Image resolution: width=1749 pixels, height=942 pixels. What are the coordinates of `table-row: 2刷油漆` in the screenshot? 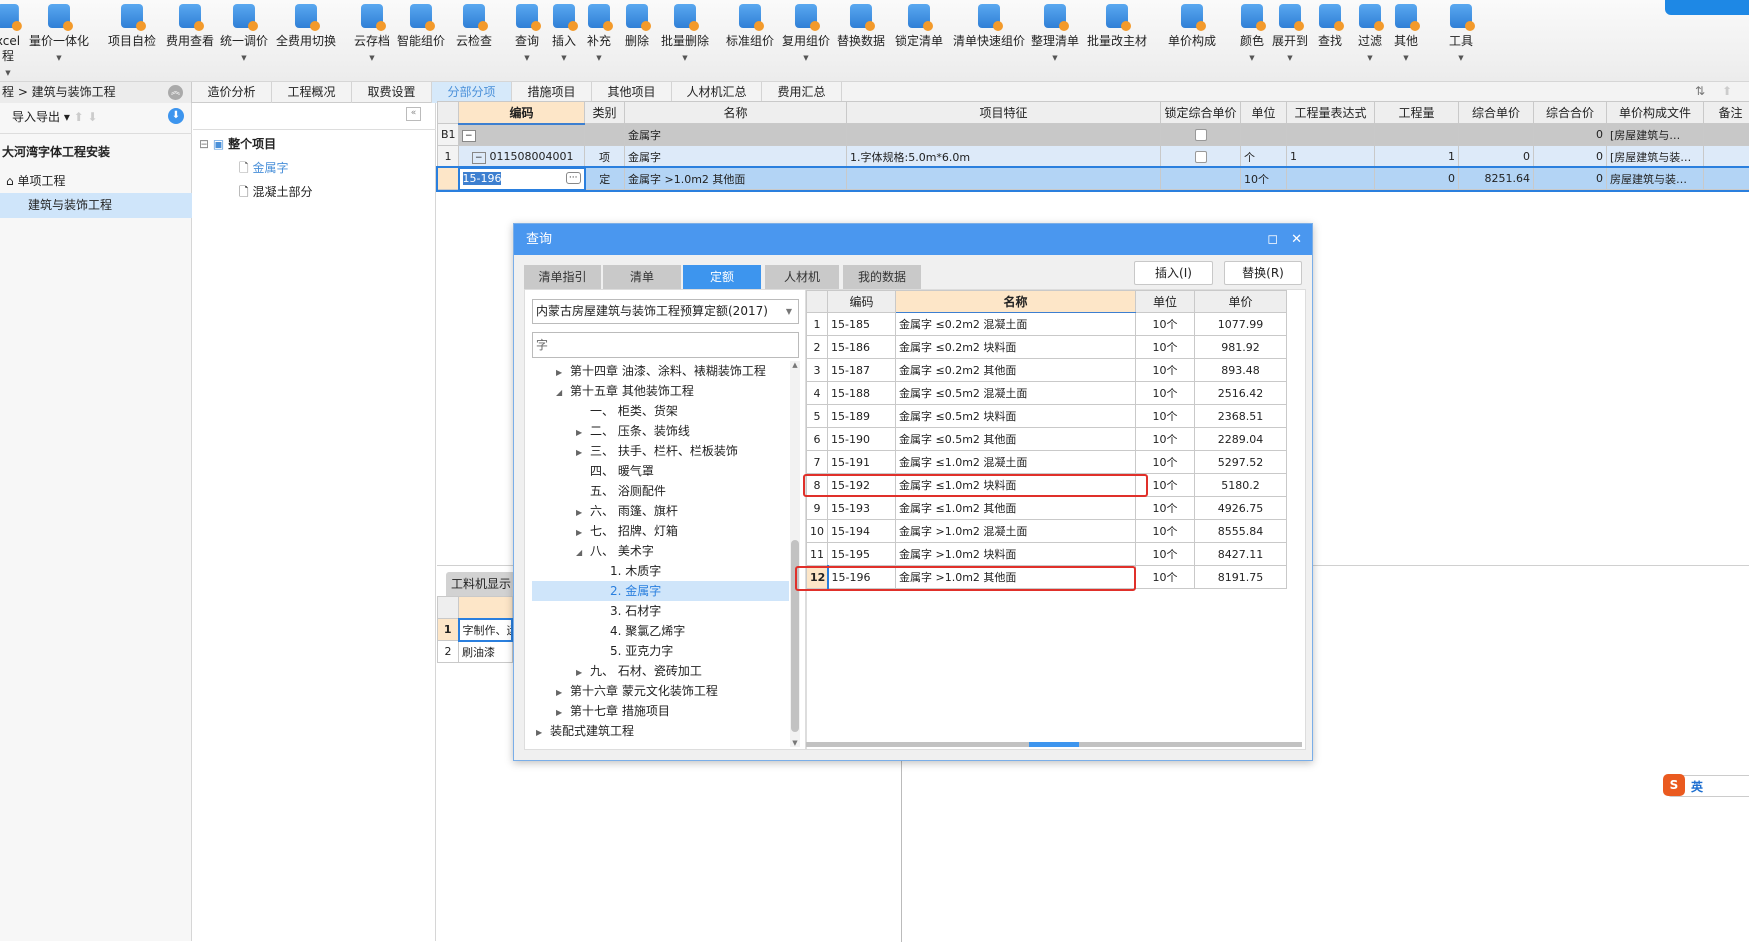 It's located at (475, 652).